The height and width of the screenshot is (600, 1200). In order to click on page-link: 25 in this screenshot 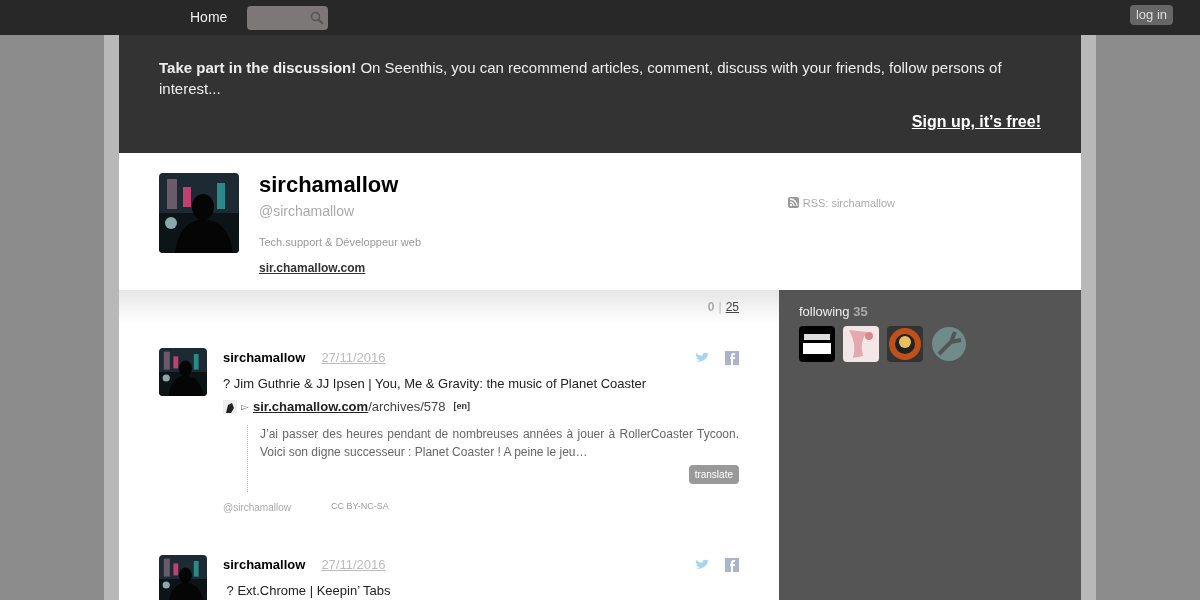, I will do `click(732, 307)`.